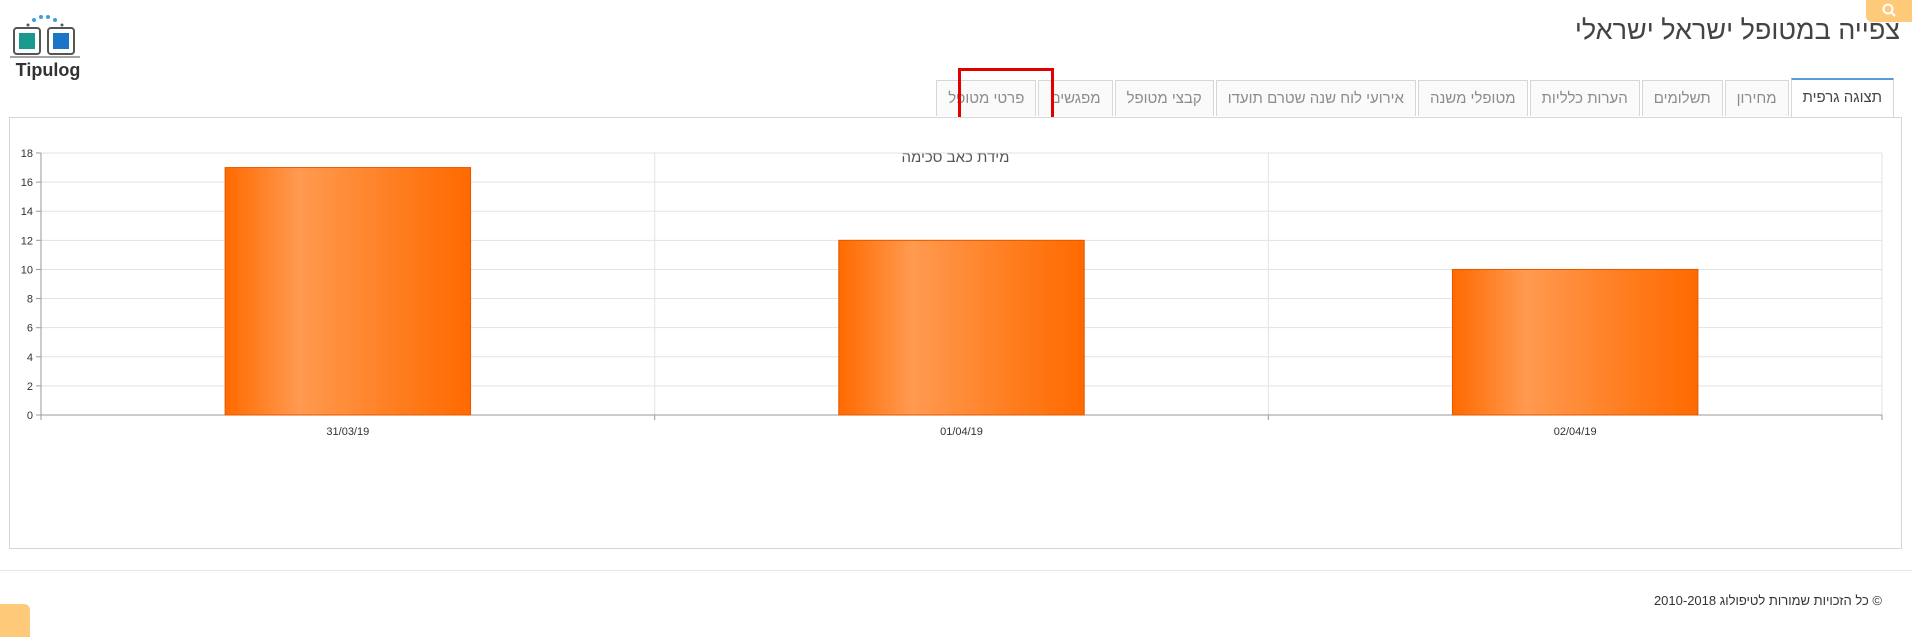 The height and width of the screenshot is (637, 1912). Describe the element at coordinates (1164, 98) in the screenshot. I see `tab-patient-files: קבצי מטופל` at that location.